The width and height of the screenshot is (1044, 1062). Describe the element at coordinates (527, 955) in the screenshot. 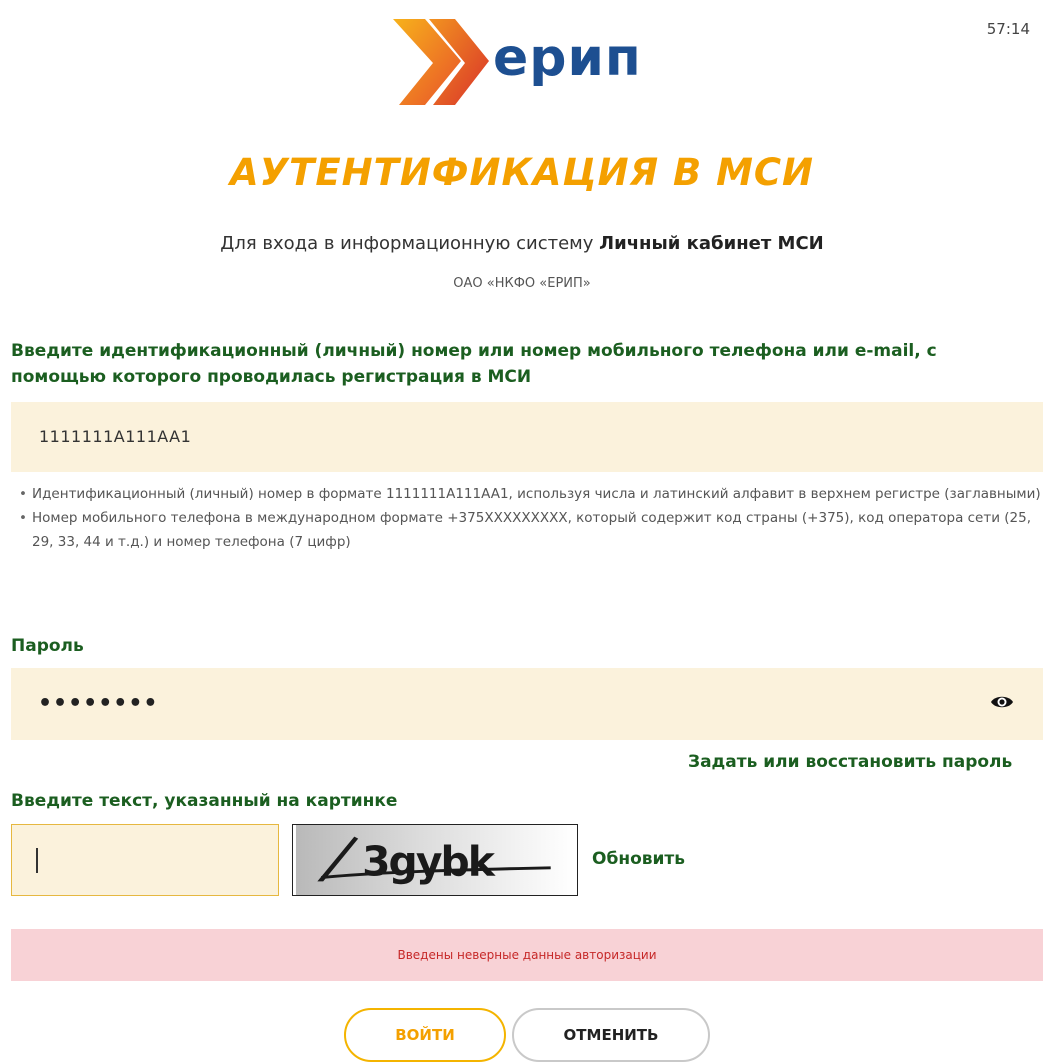

I see `error-message: Введены неверные данные авторизации` at that location.